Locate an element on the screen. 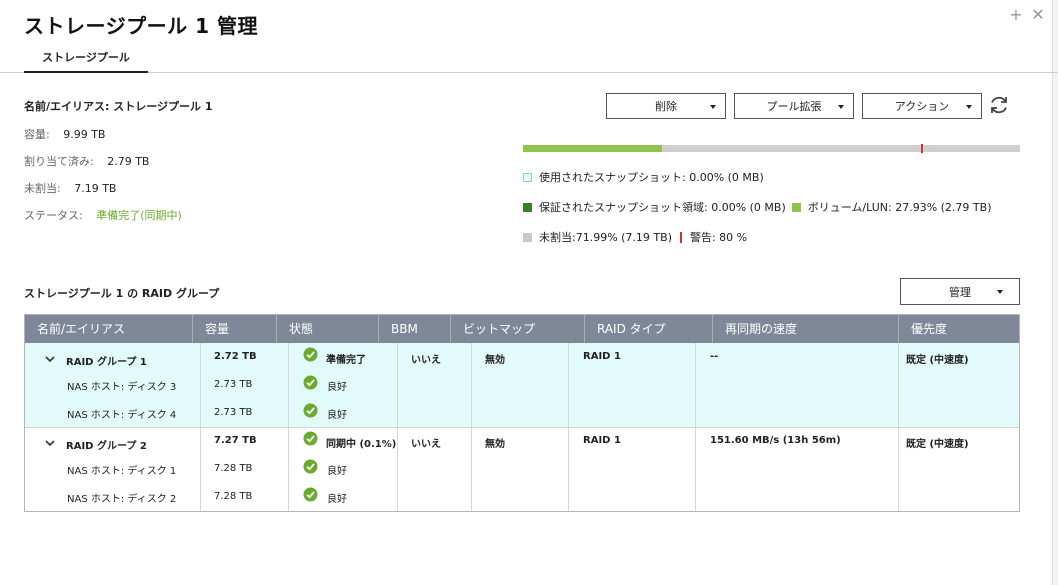 This screenshot has width=1058, height=585. legend-volume-text: ボリューム/LUN: 27.93% (2.79 TB) is located at coordinates (899, 207).